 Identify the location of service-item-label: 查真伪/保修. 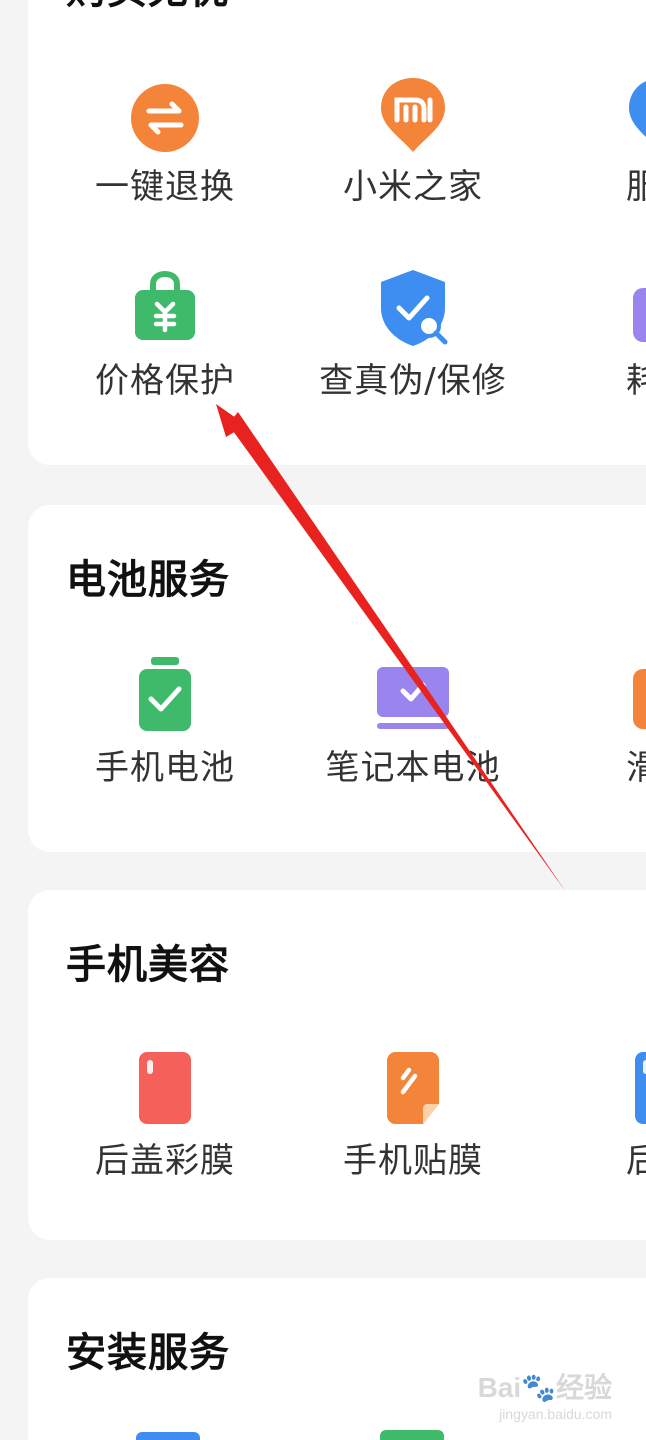
(413, 381).